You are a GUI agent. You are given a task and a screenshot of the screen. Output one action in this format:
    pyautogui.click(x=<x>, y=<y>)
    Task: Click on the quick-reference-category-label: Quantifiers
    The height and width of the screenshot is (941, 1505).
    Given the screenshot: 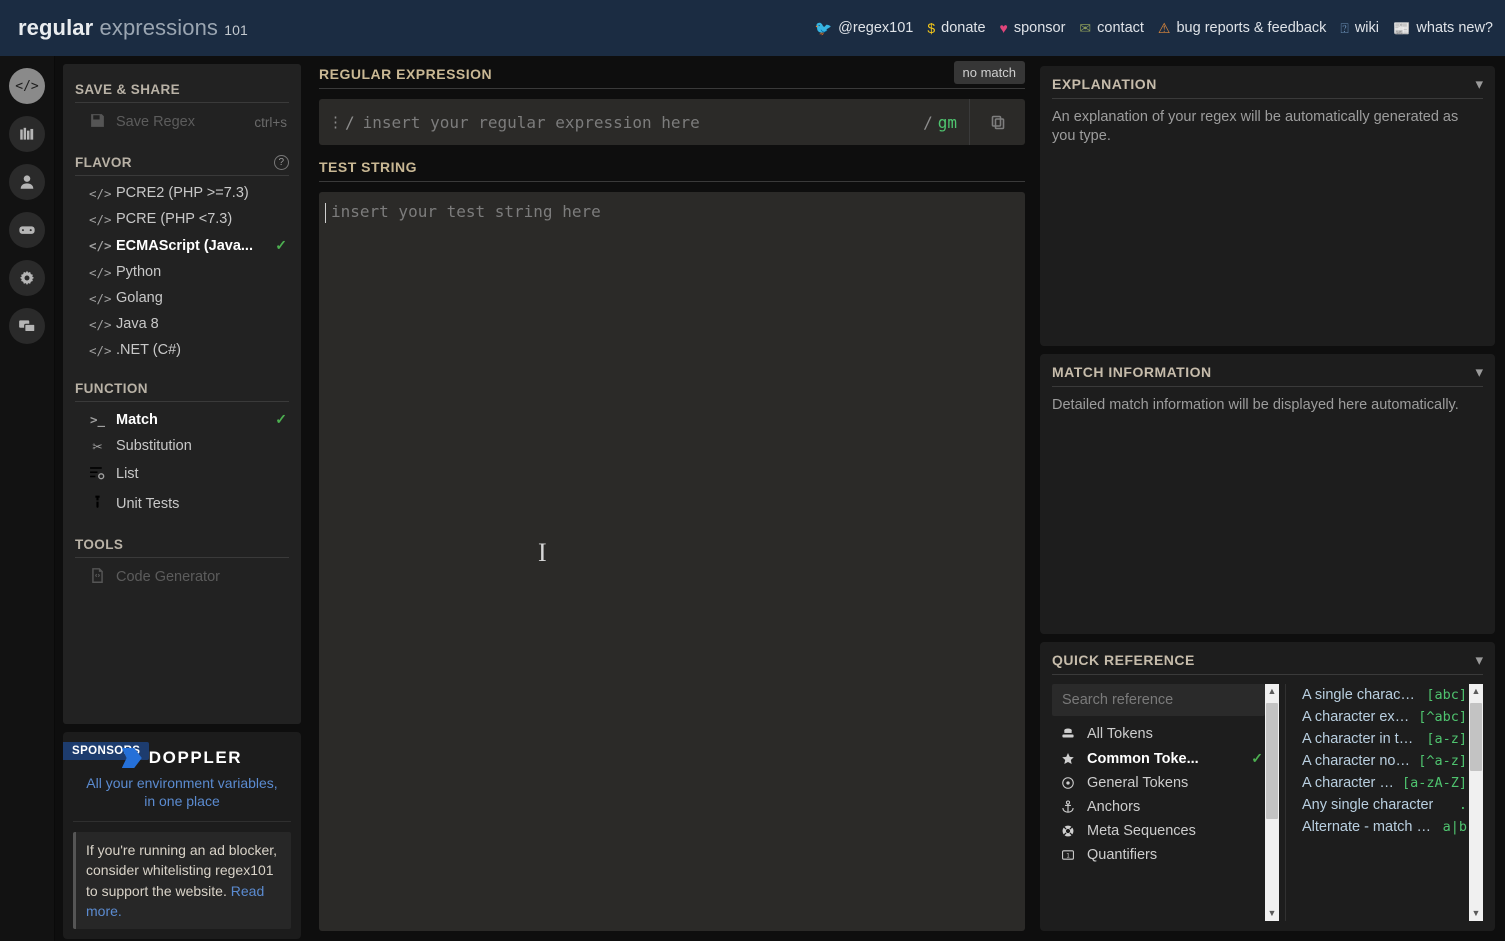 What is the action you would take?
    pyautogui.click(x=1122, y=855)
    